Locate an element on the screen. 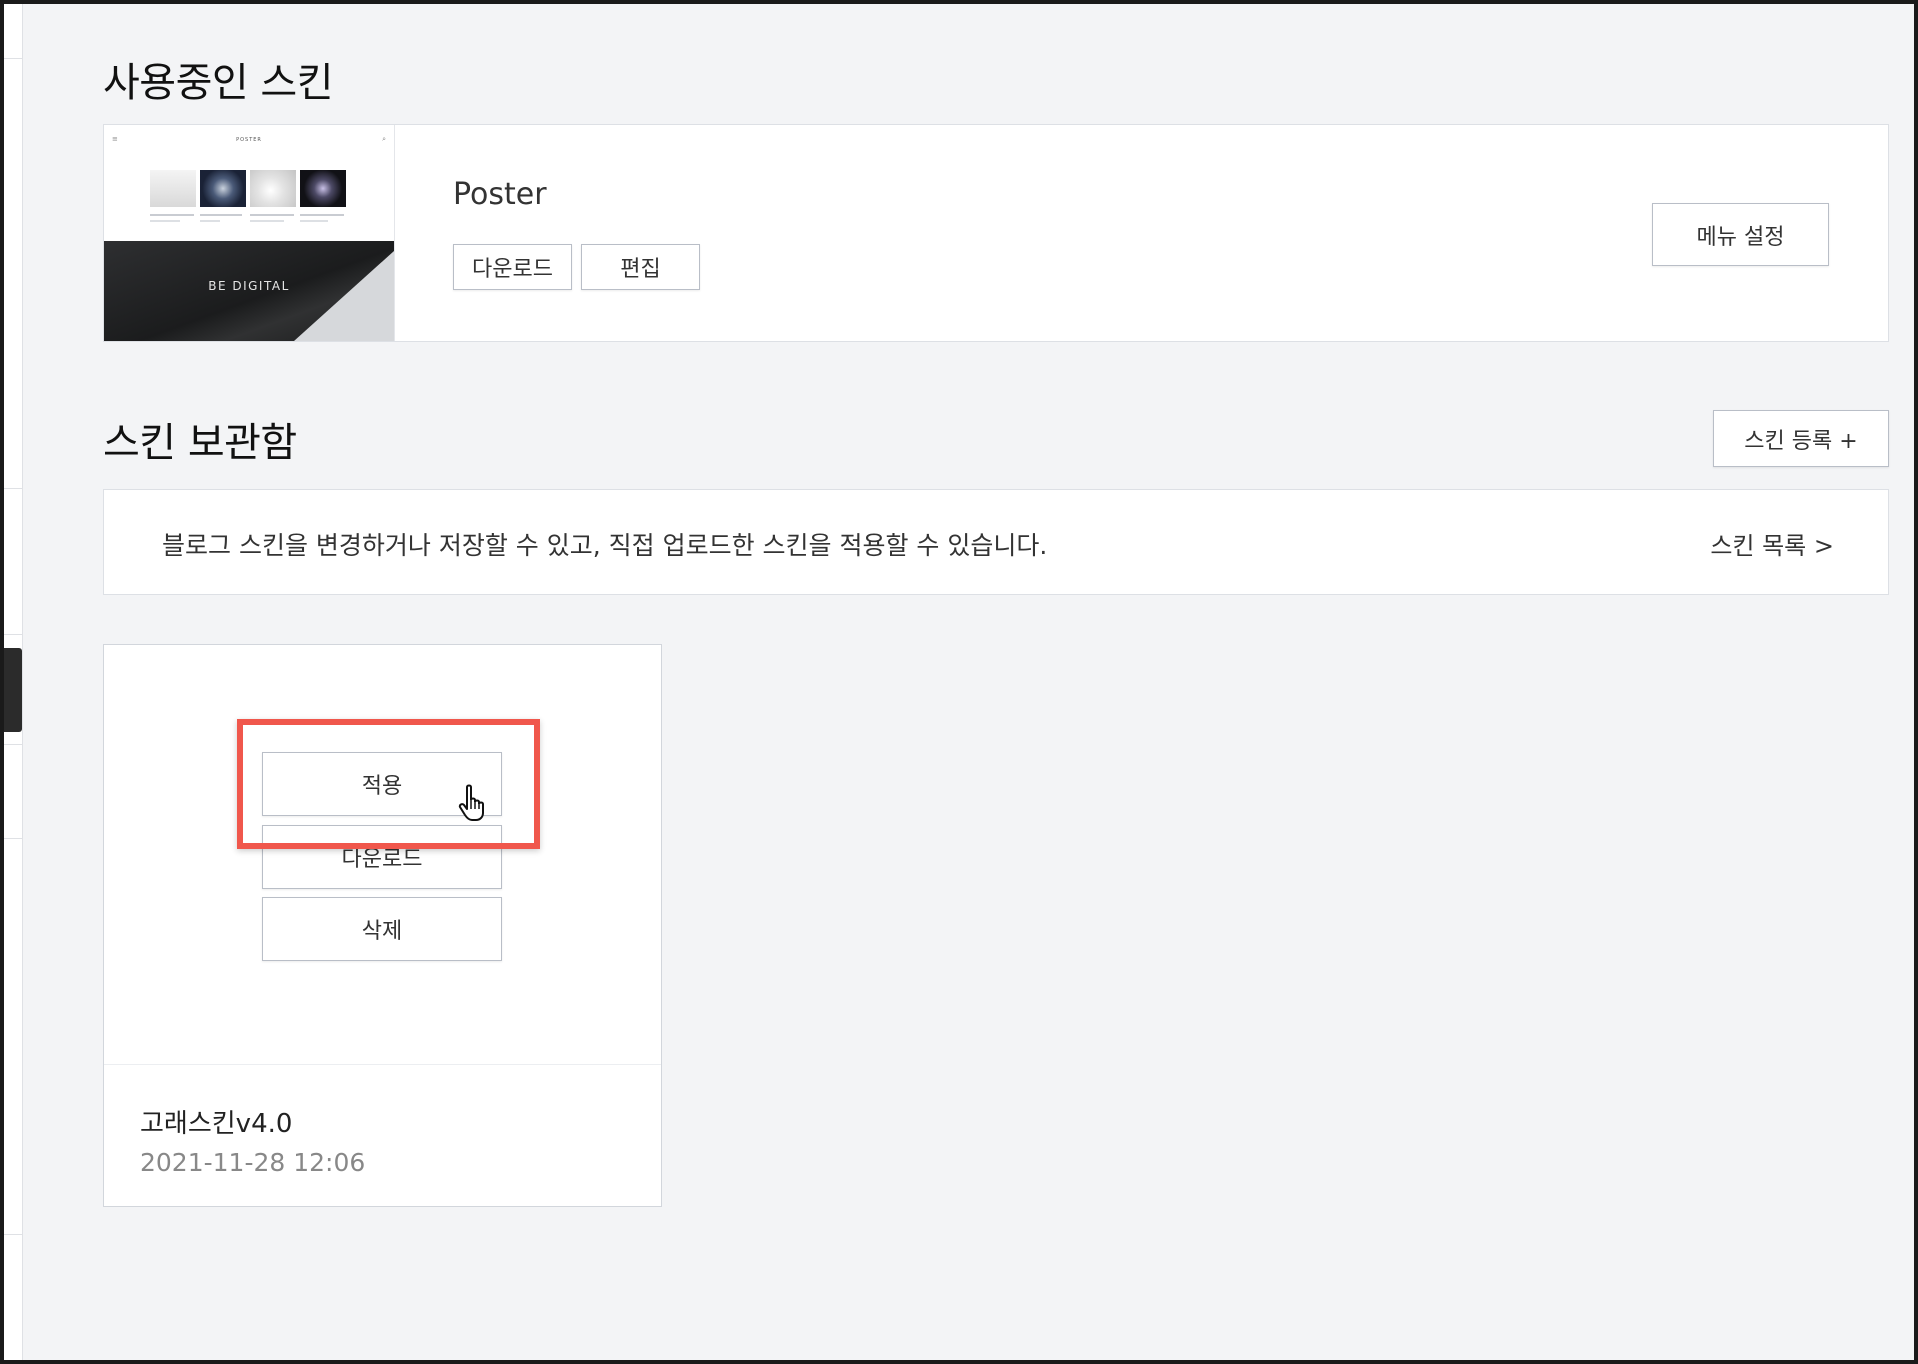 The width and height of the screenshot is (1918, 1364). skin-download-button: 다운로드 is located at coordinates (382, 857).